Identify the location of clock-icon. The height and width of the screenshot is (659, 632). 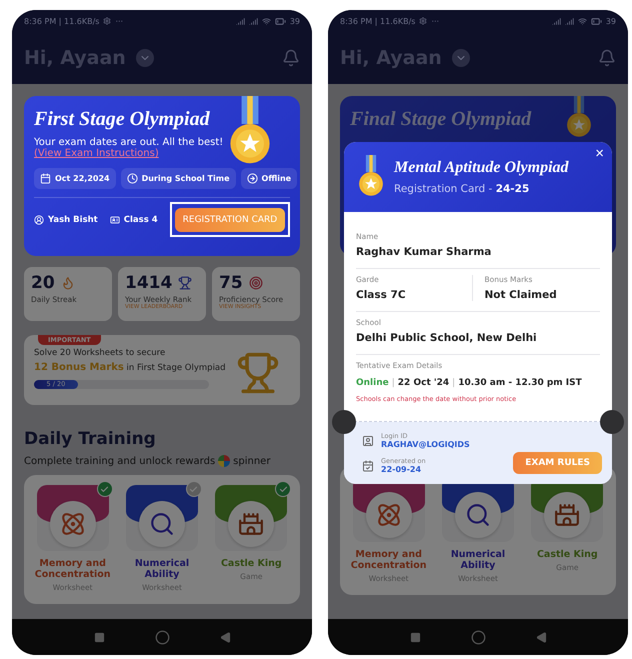
(132, 178).